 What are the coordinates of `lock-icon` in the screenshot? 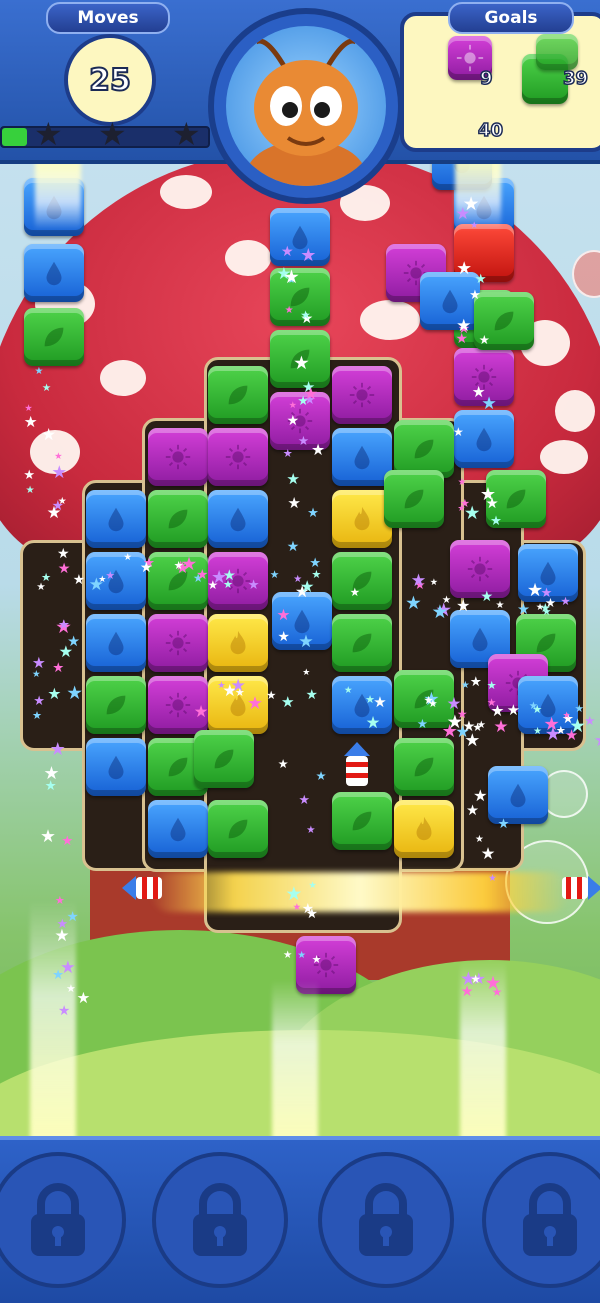 It's located at (220, 1219).